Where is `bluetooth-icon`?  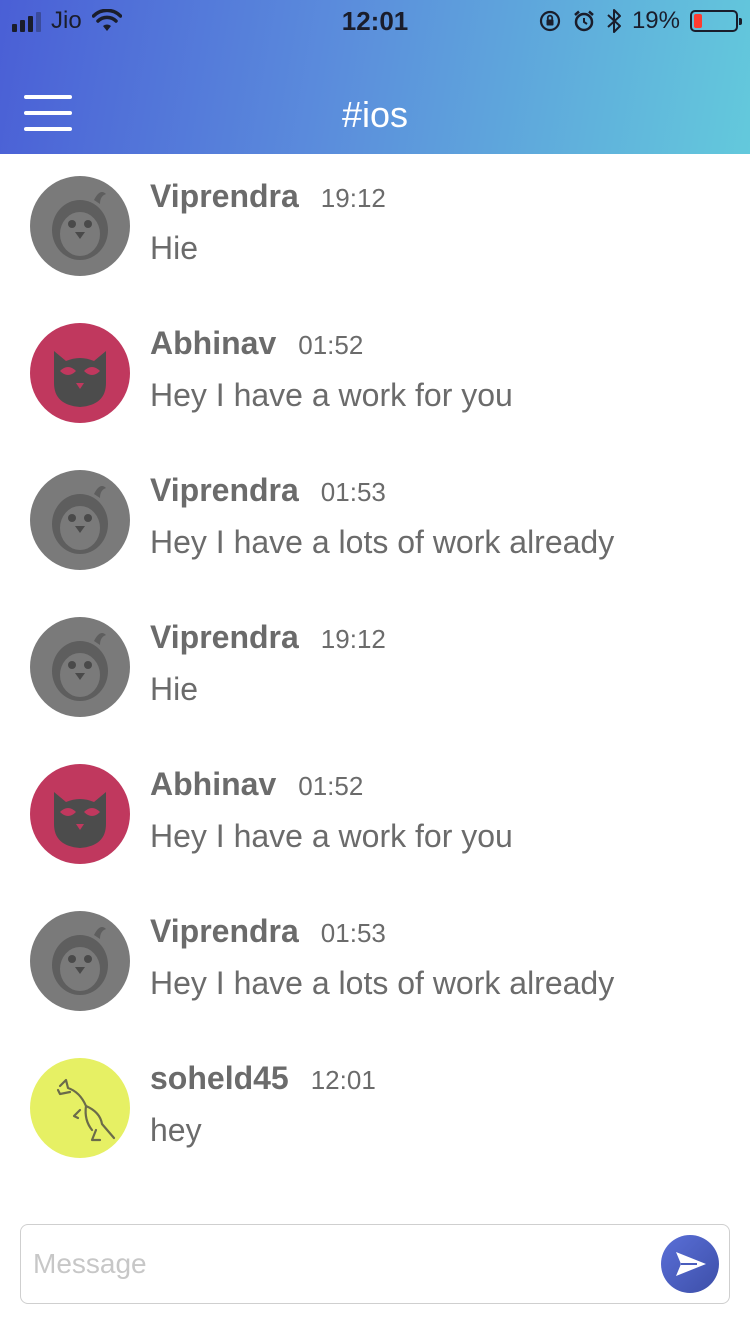
bluetooth-icon is located at coordinates (614, 21).